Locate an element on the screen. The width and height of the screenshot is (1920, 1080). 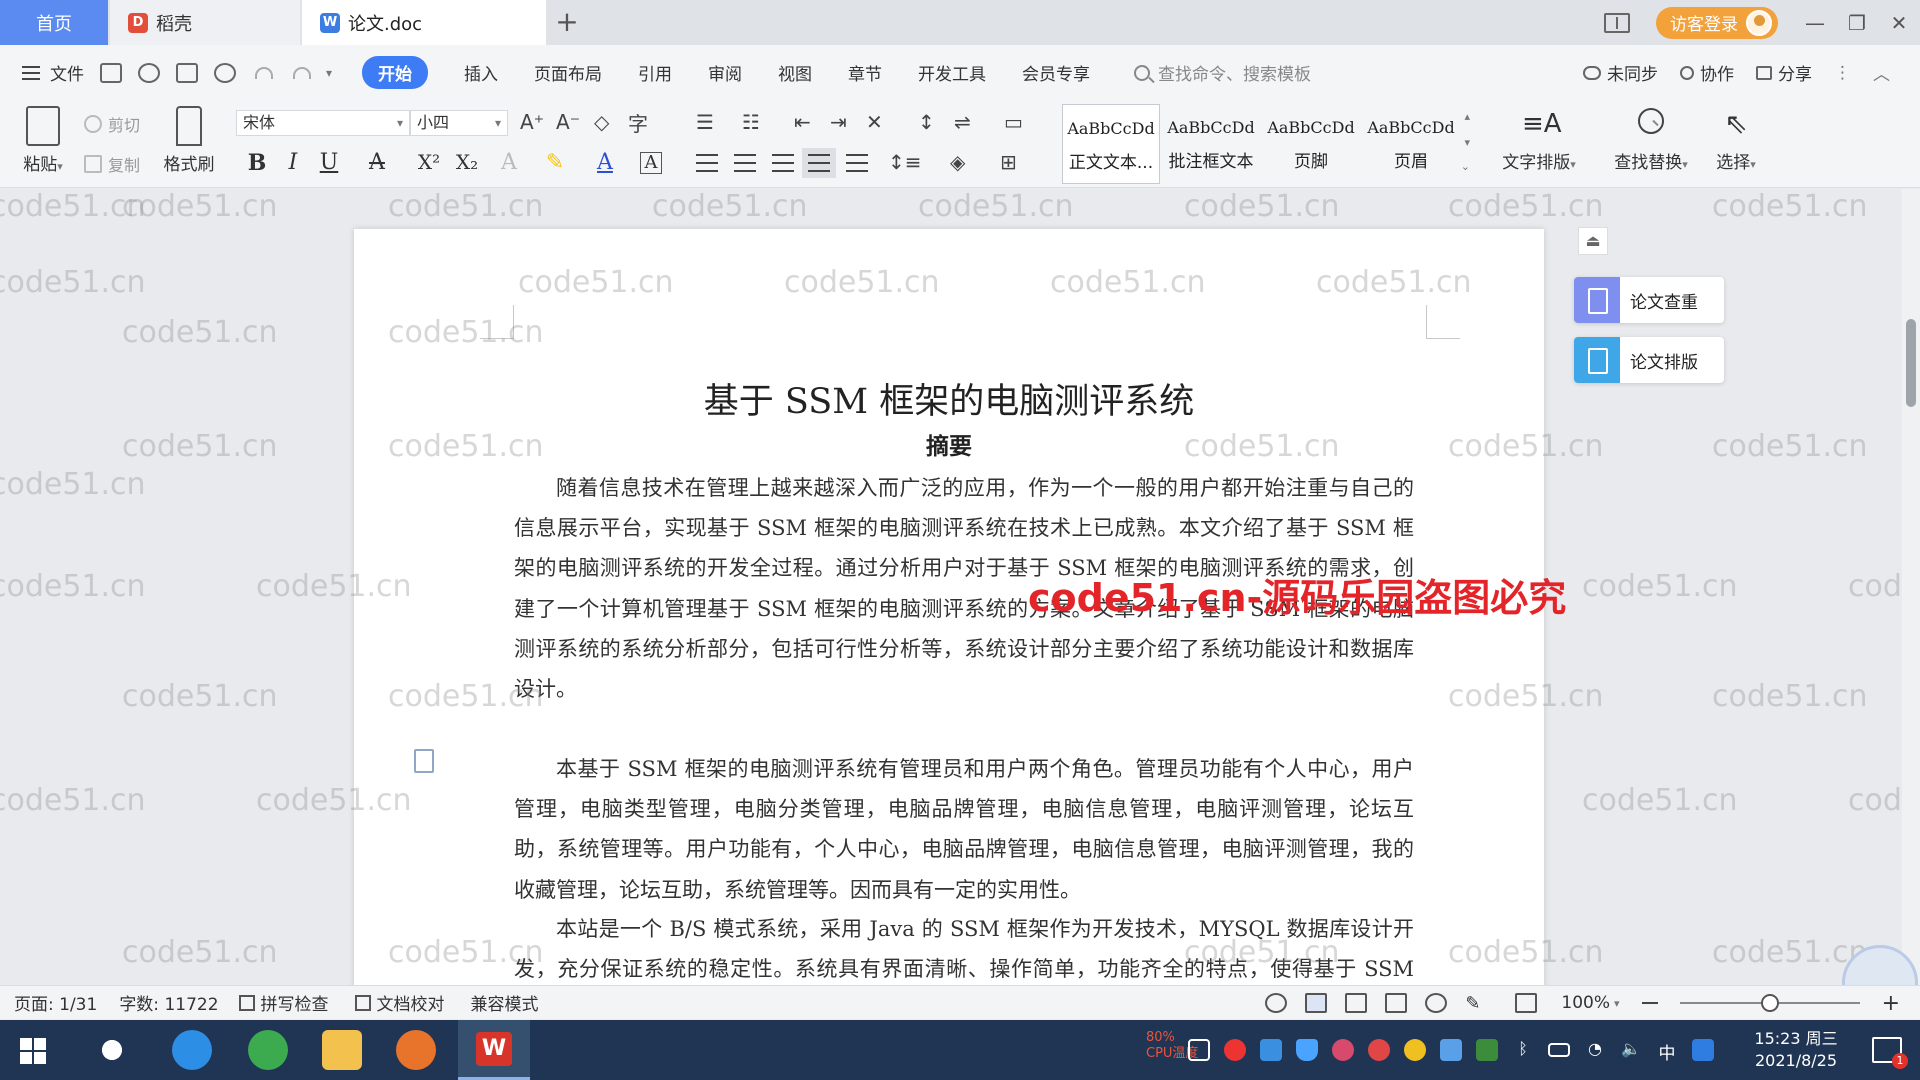
page-view-icon is located at coordinates (1316, 1003).